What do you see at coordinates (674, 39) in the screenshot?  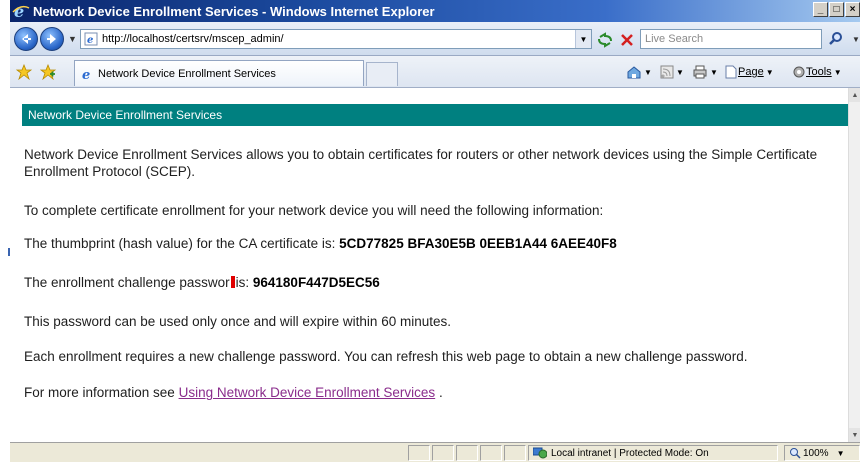 I see `search-placeholder: Live Search` at bounding box center [674, 39].